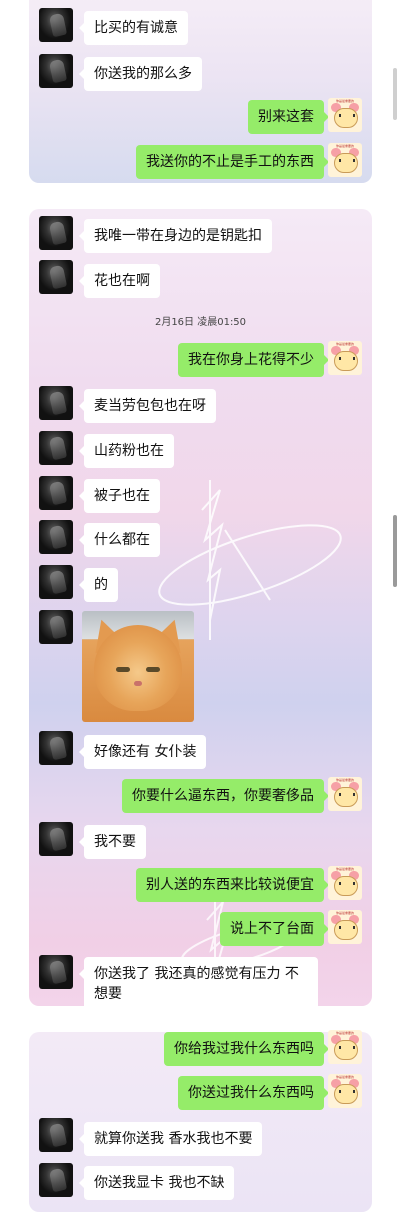 The width and height of the screenshot is (401, 1212). What do you see at coordinates (133, 28) in the screenshot?
I see `message-bubble: 比买的有诚意` at bounding box center [133, 28].